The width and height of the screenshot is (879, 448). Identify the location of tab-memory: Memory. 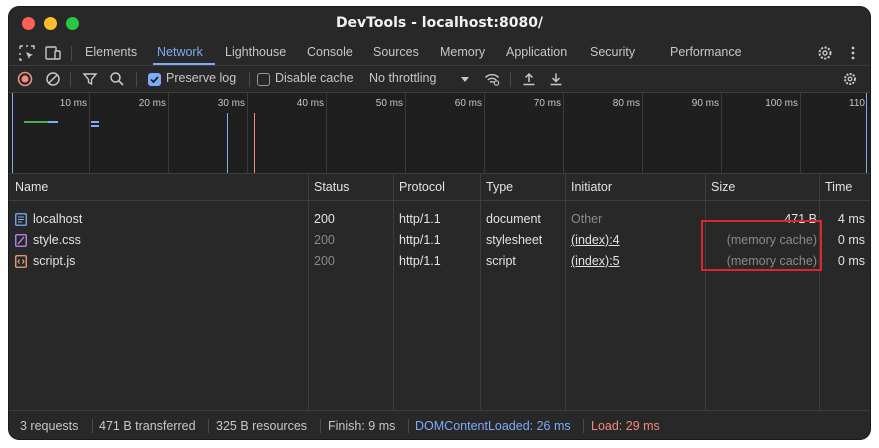
(462, 52).